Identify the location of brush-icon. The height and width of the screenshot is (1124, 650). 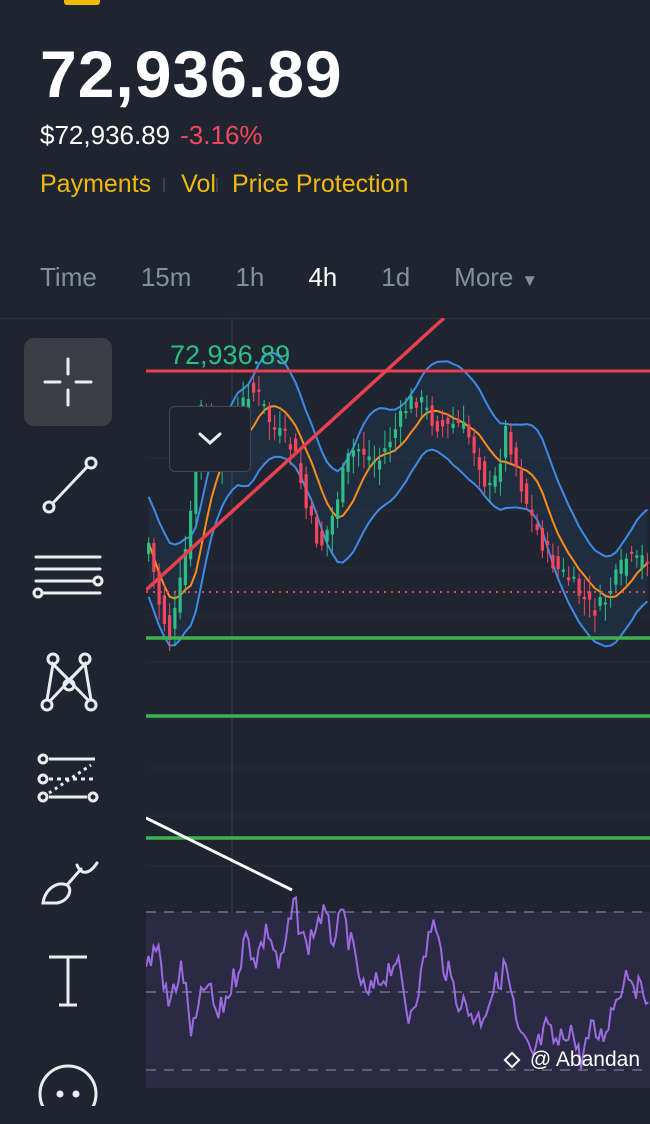
(70, 883).